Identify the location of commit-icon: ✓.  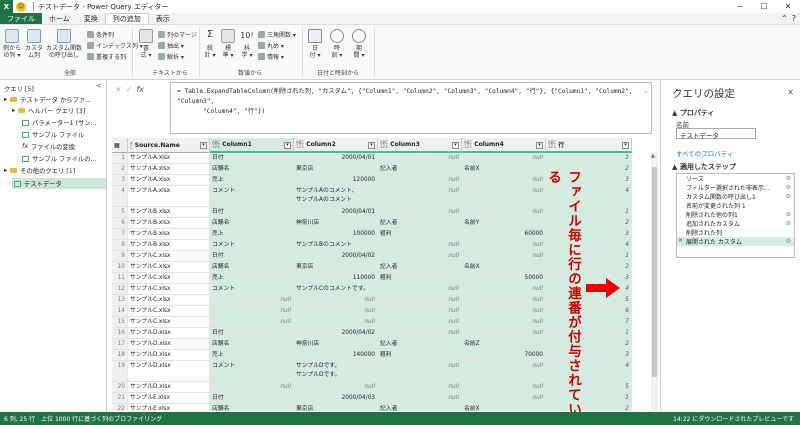
(129, 89).